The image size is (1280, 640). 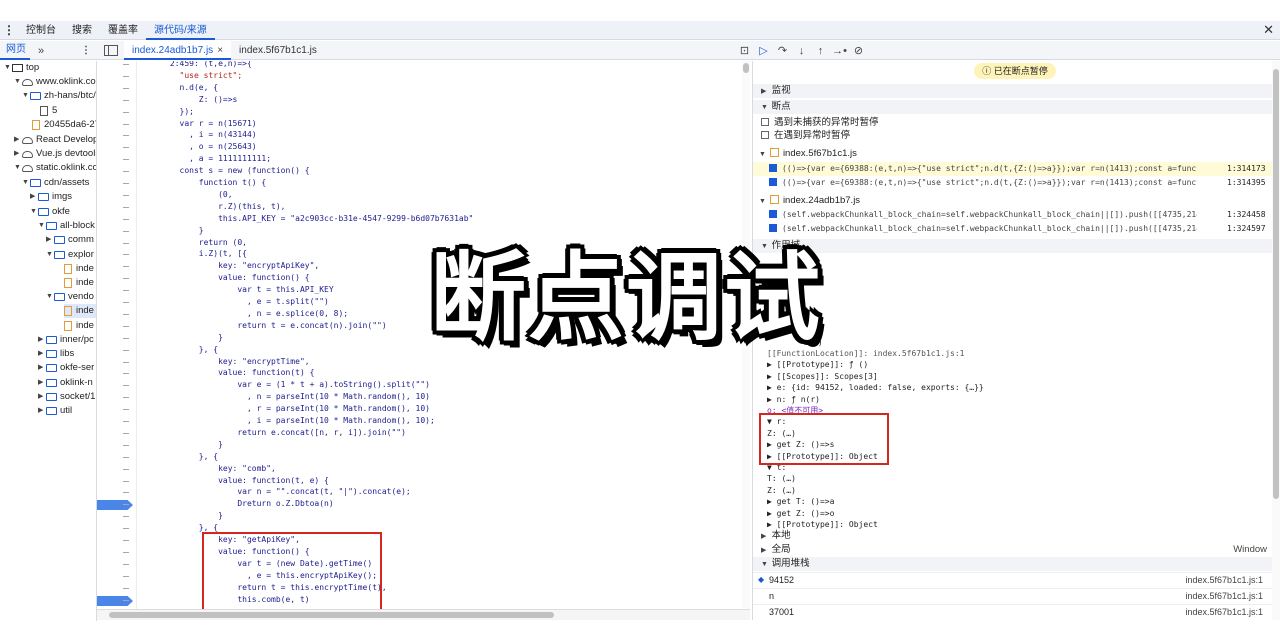 I want to click on tree-item: ▶ React Developer, so click(x=55, y=140).